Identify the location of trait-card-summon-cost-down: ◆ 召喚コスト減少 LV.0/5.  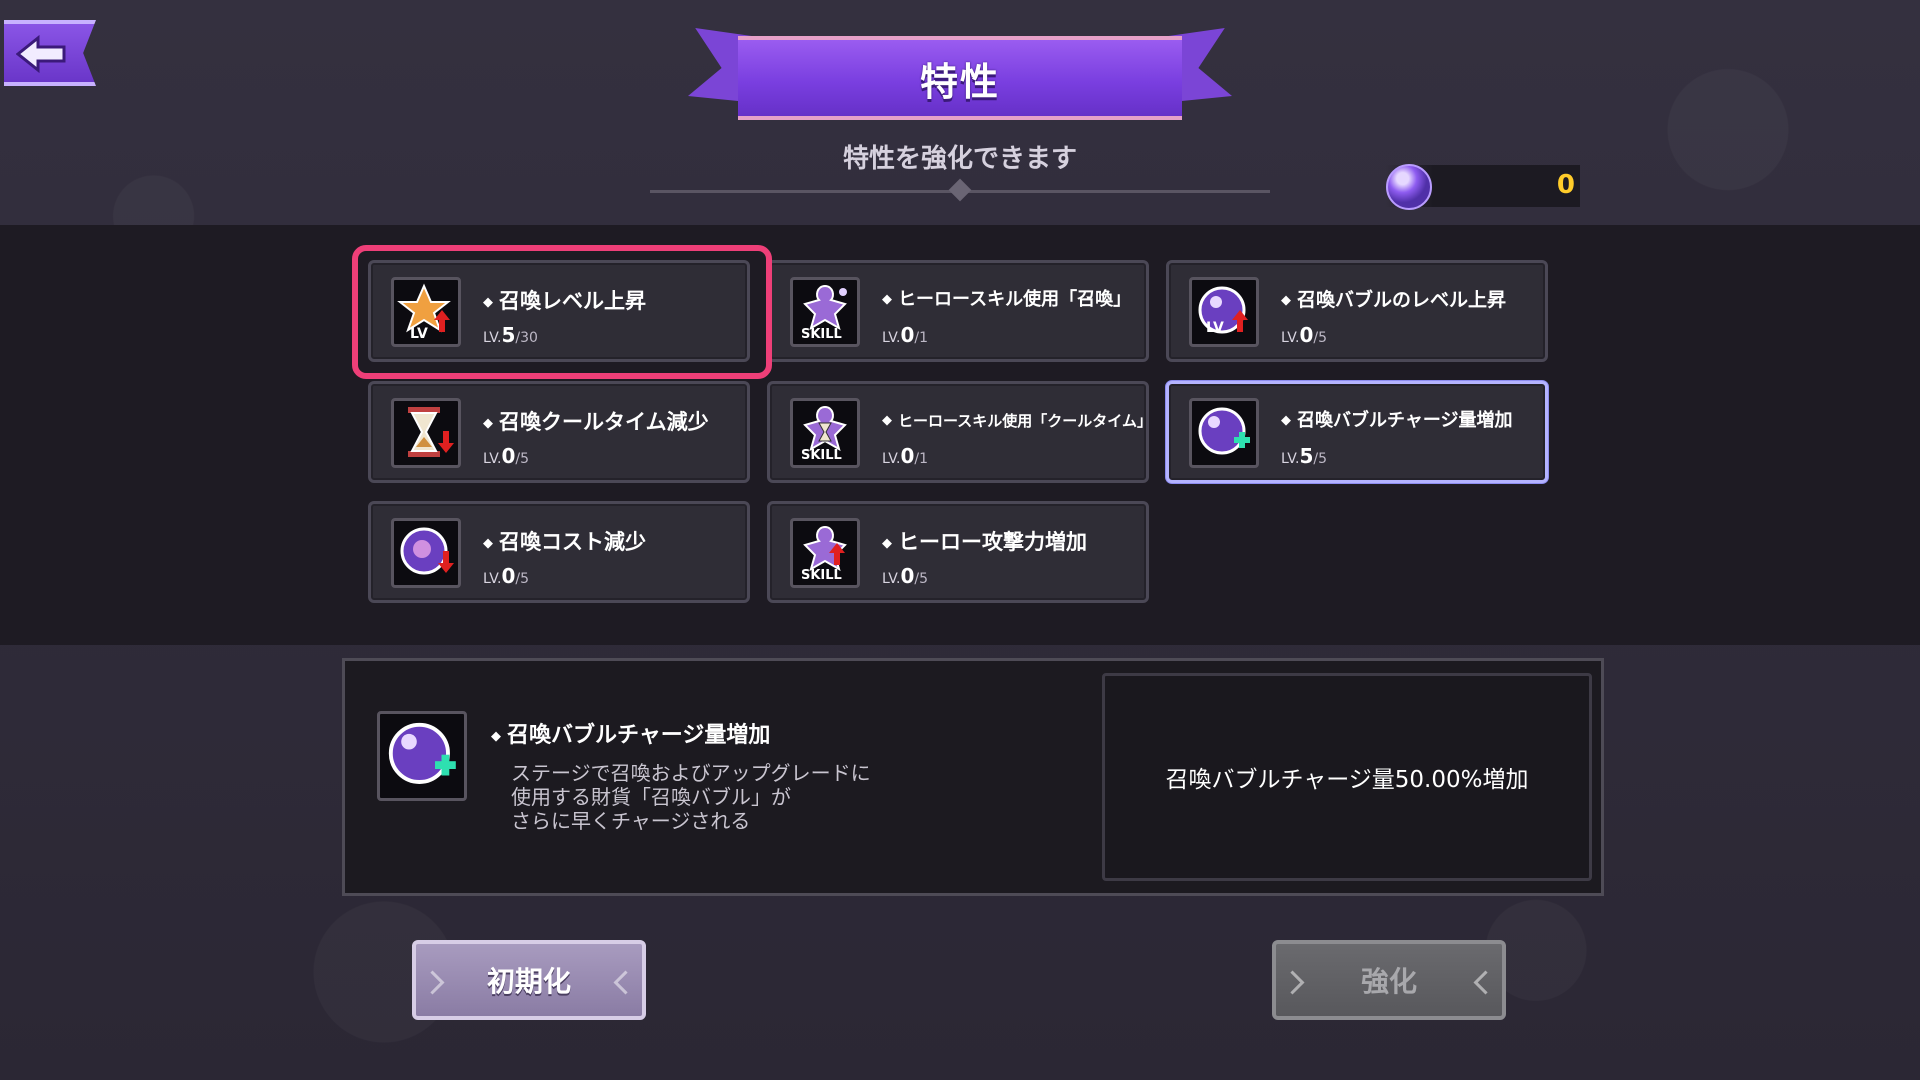
(559, 552).